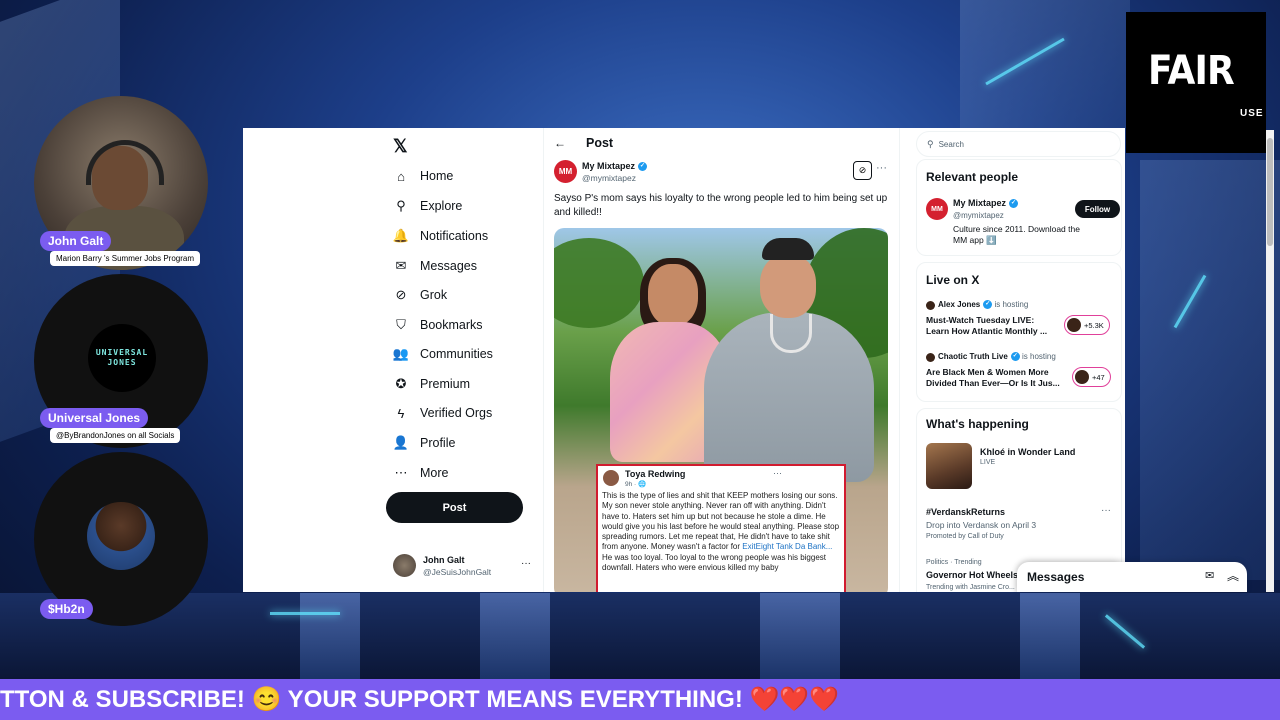  What do you see at coordinates (401, 472) in the screenshot?
I see `more-circle-icon: ⋯` at bounding box center [401, 472].